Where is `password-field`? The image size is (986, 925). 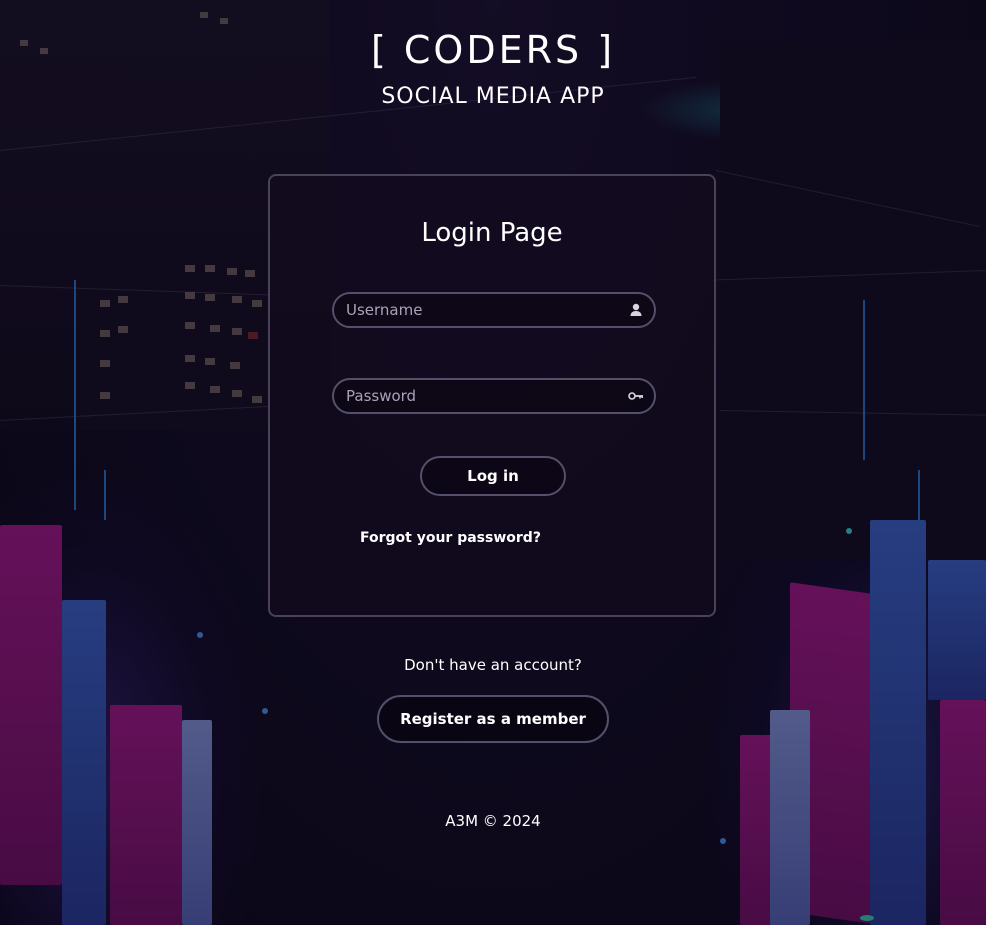 password-field is located at coordinates (494, 396).